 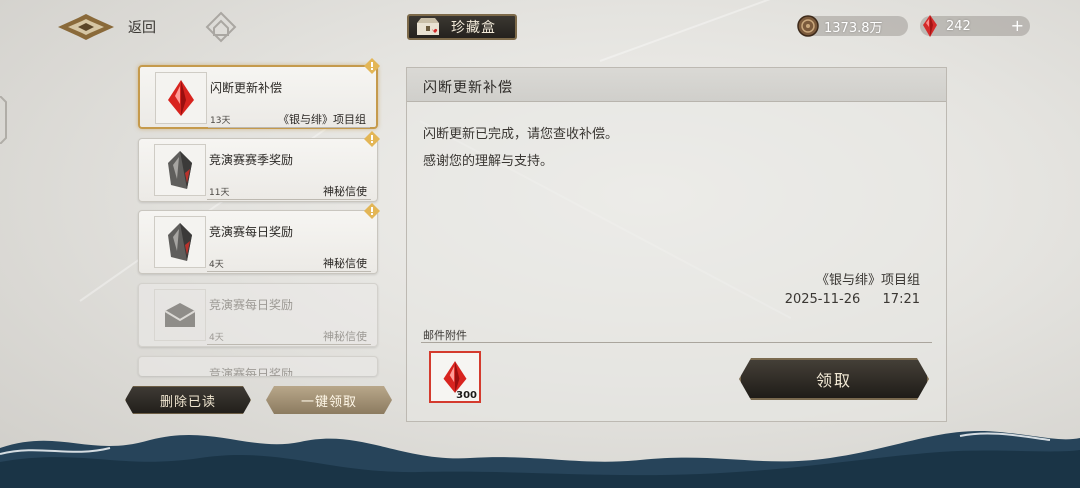 I want to click on screen-title-plate: 珍藏盒, so click(x=462, y=27).